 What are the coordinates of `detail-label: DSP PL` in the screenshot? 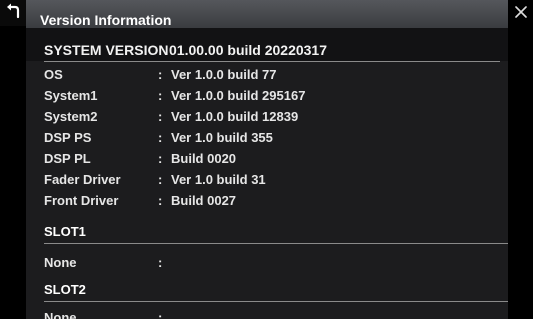 It's located at (67, 158).